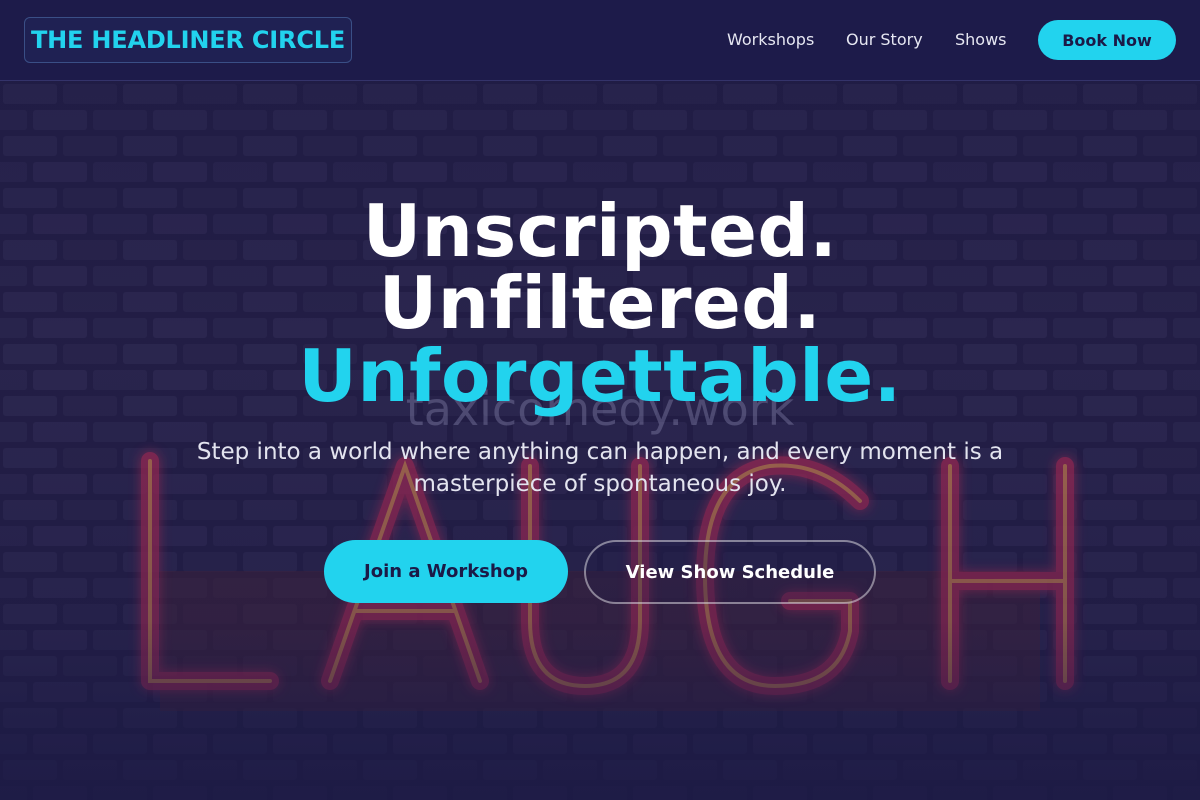 The width and height of the screenshot is (1200, 800). Describe the element at coordinates (884, 40) in the screenshot. I see `nav-link-our-story: Our Story` at that location.